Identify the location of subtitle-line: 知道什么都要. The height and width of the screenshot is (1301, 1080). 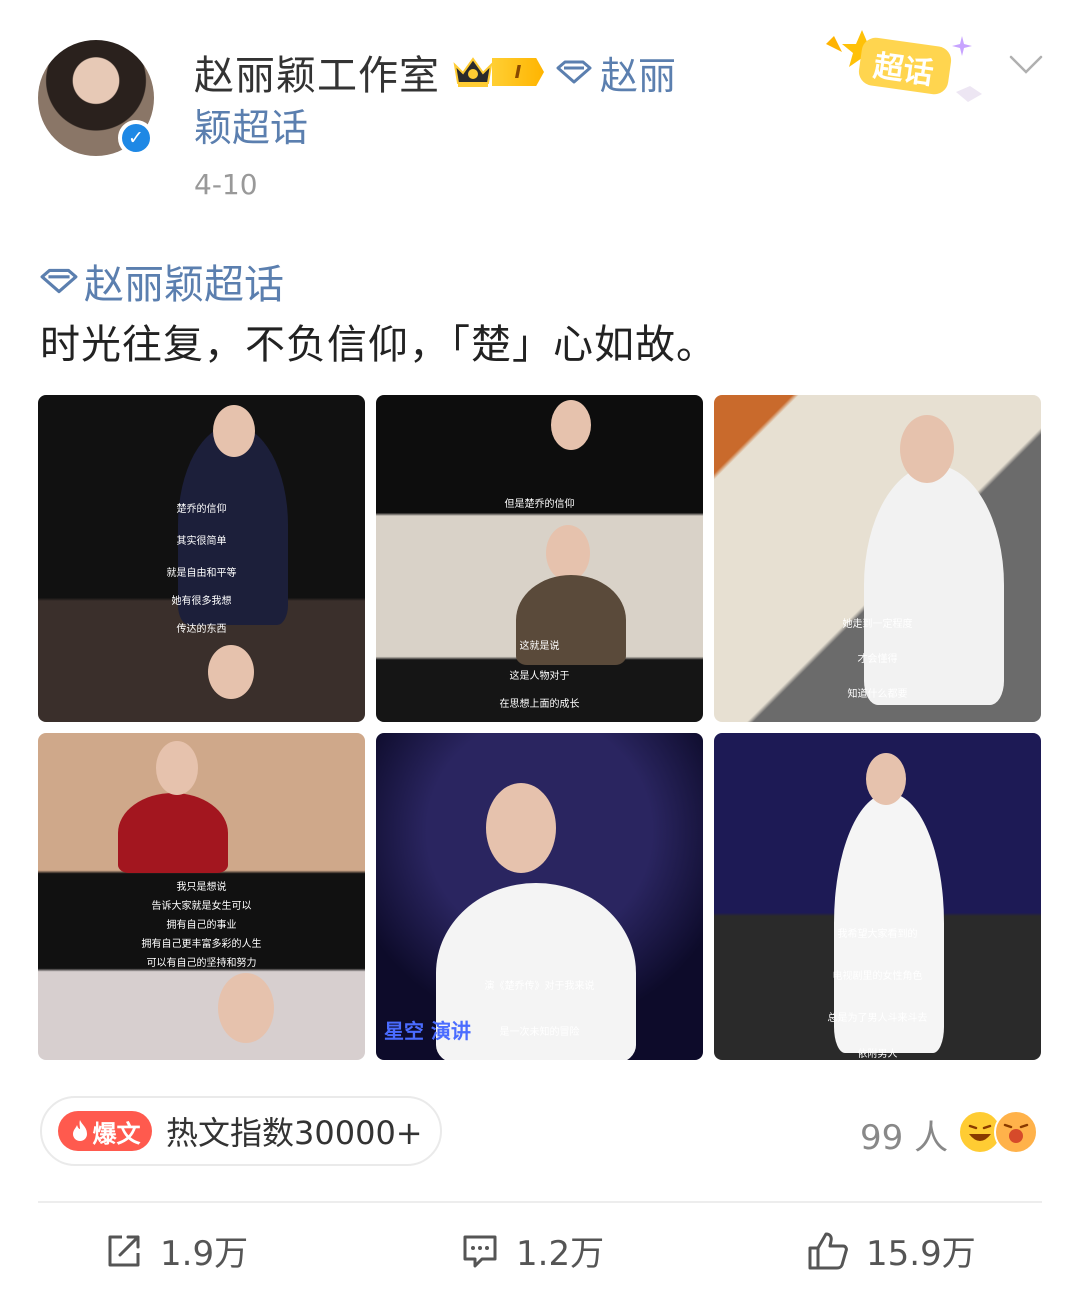
(877, 694).